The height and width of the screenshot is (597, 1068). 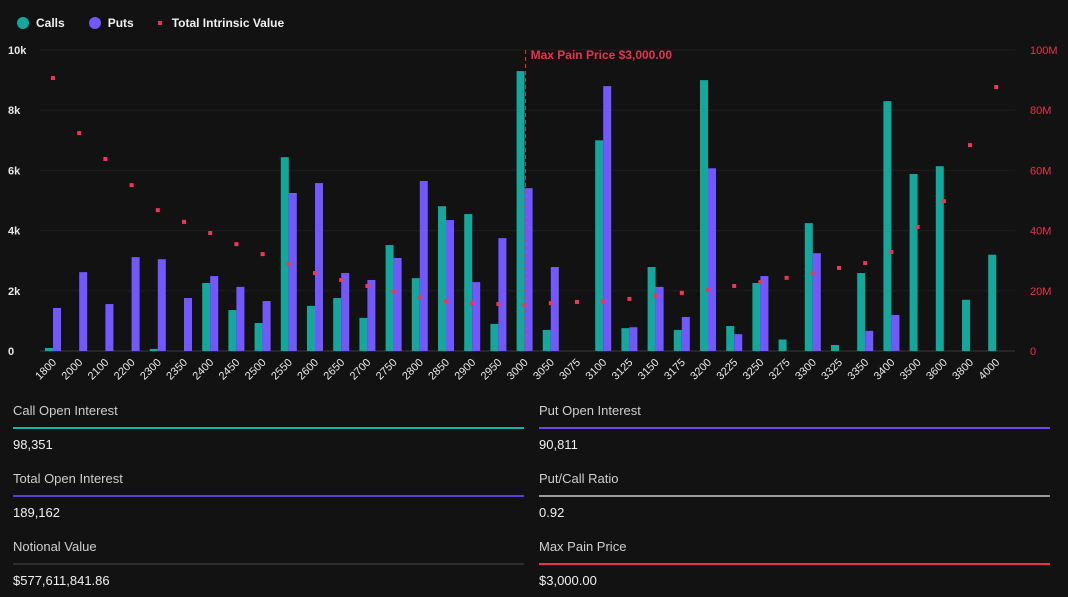 What do you see at coordinates (1040, 111) in the screenshot?
I see `right-axis-tick: 80M` at bounding box center [1040, 111].